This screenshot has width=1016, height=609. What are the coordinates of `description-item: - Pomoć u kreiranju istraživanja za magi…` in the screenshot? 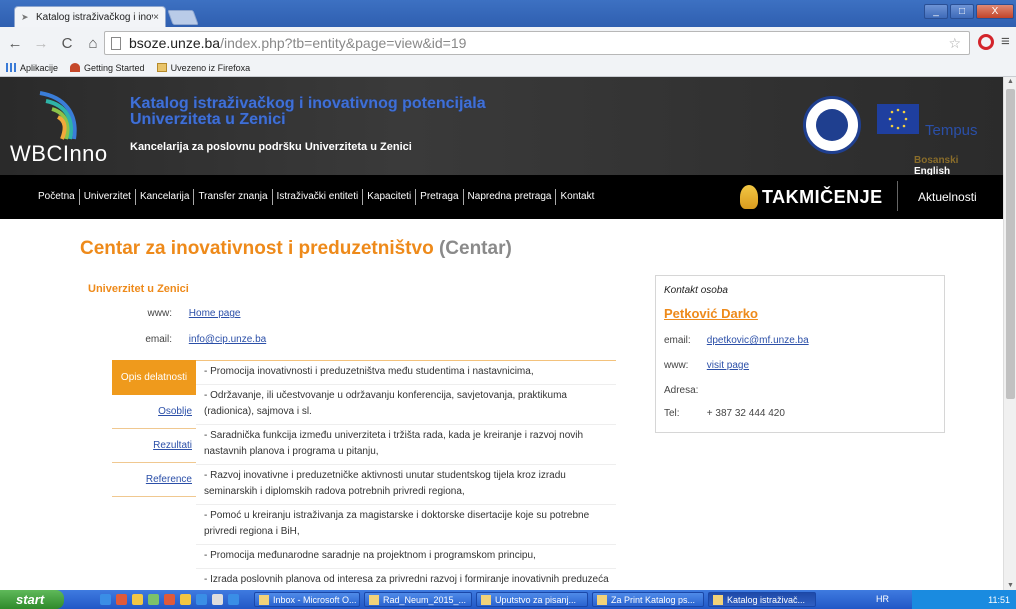 It's located at (406, 525).